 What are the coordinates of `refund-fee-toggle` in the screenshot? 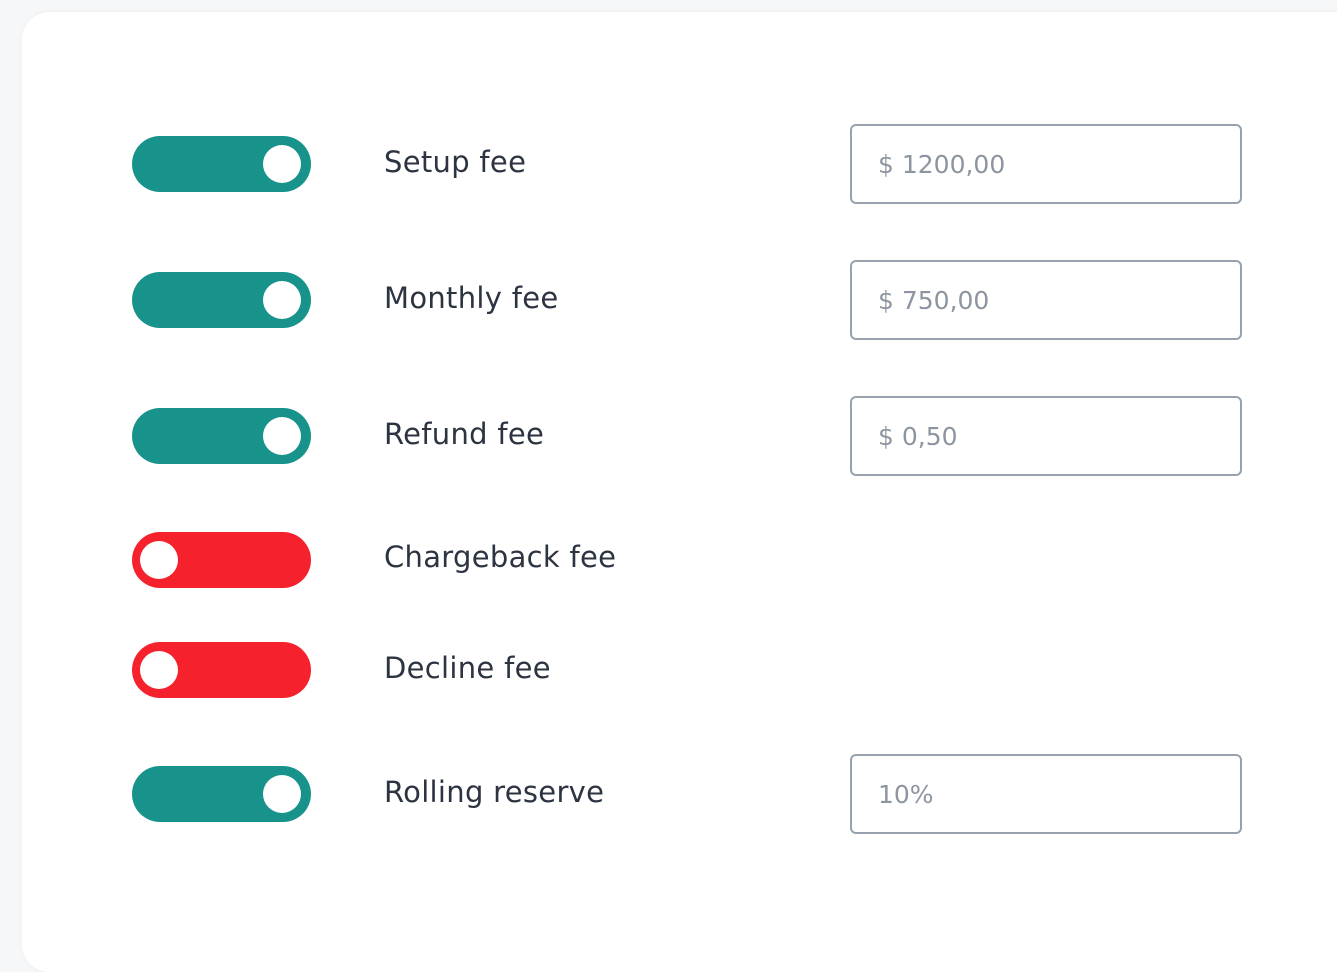 It's located at (221, 436).